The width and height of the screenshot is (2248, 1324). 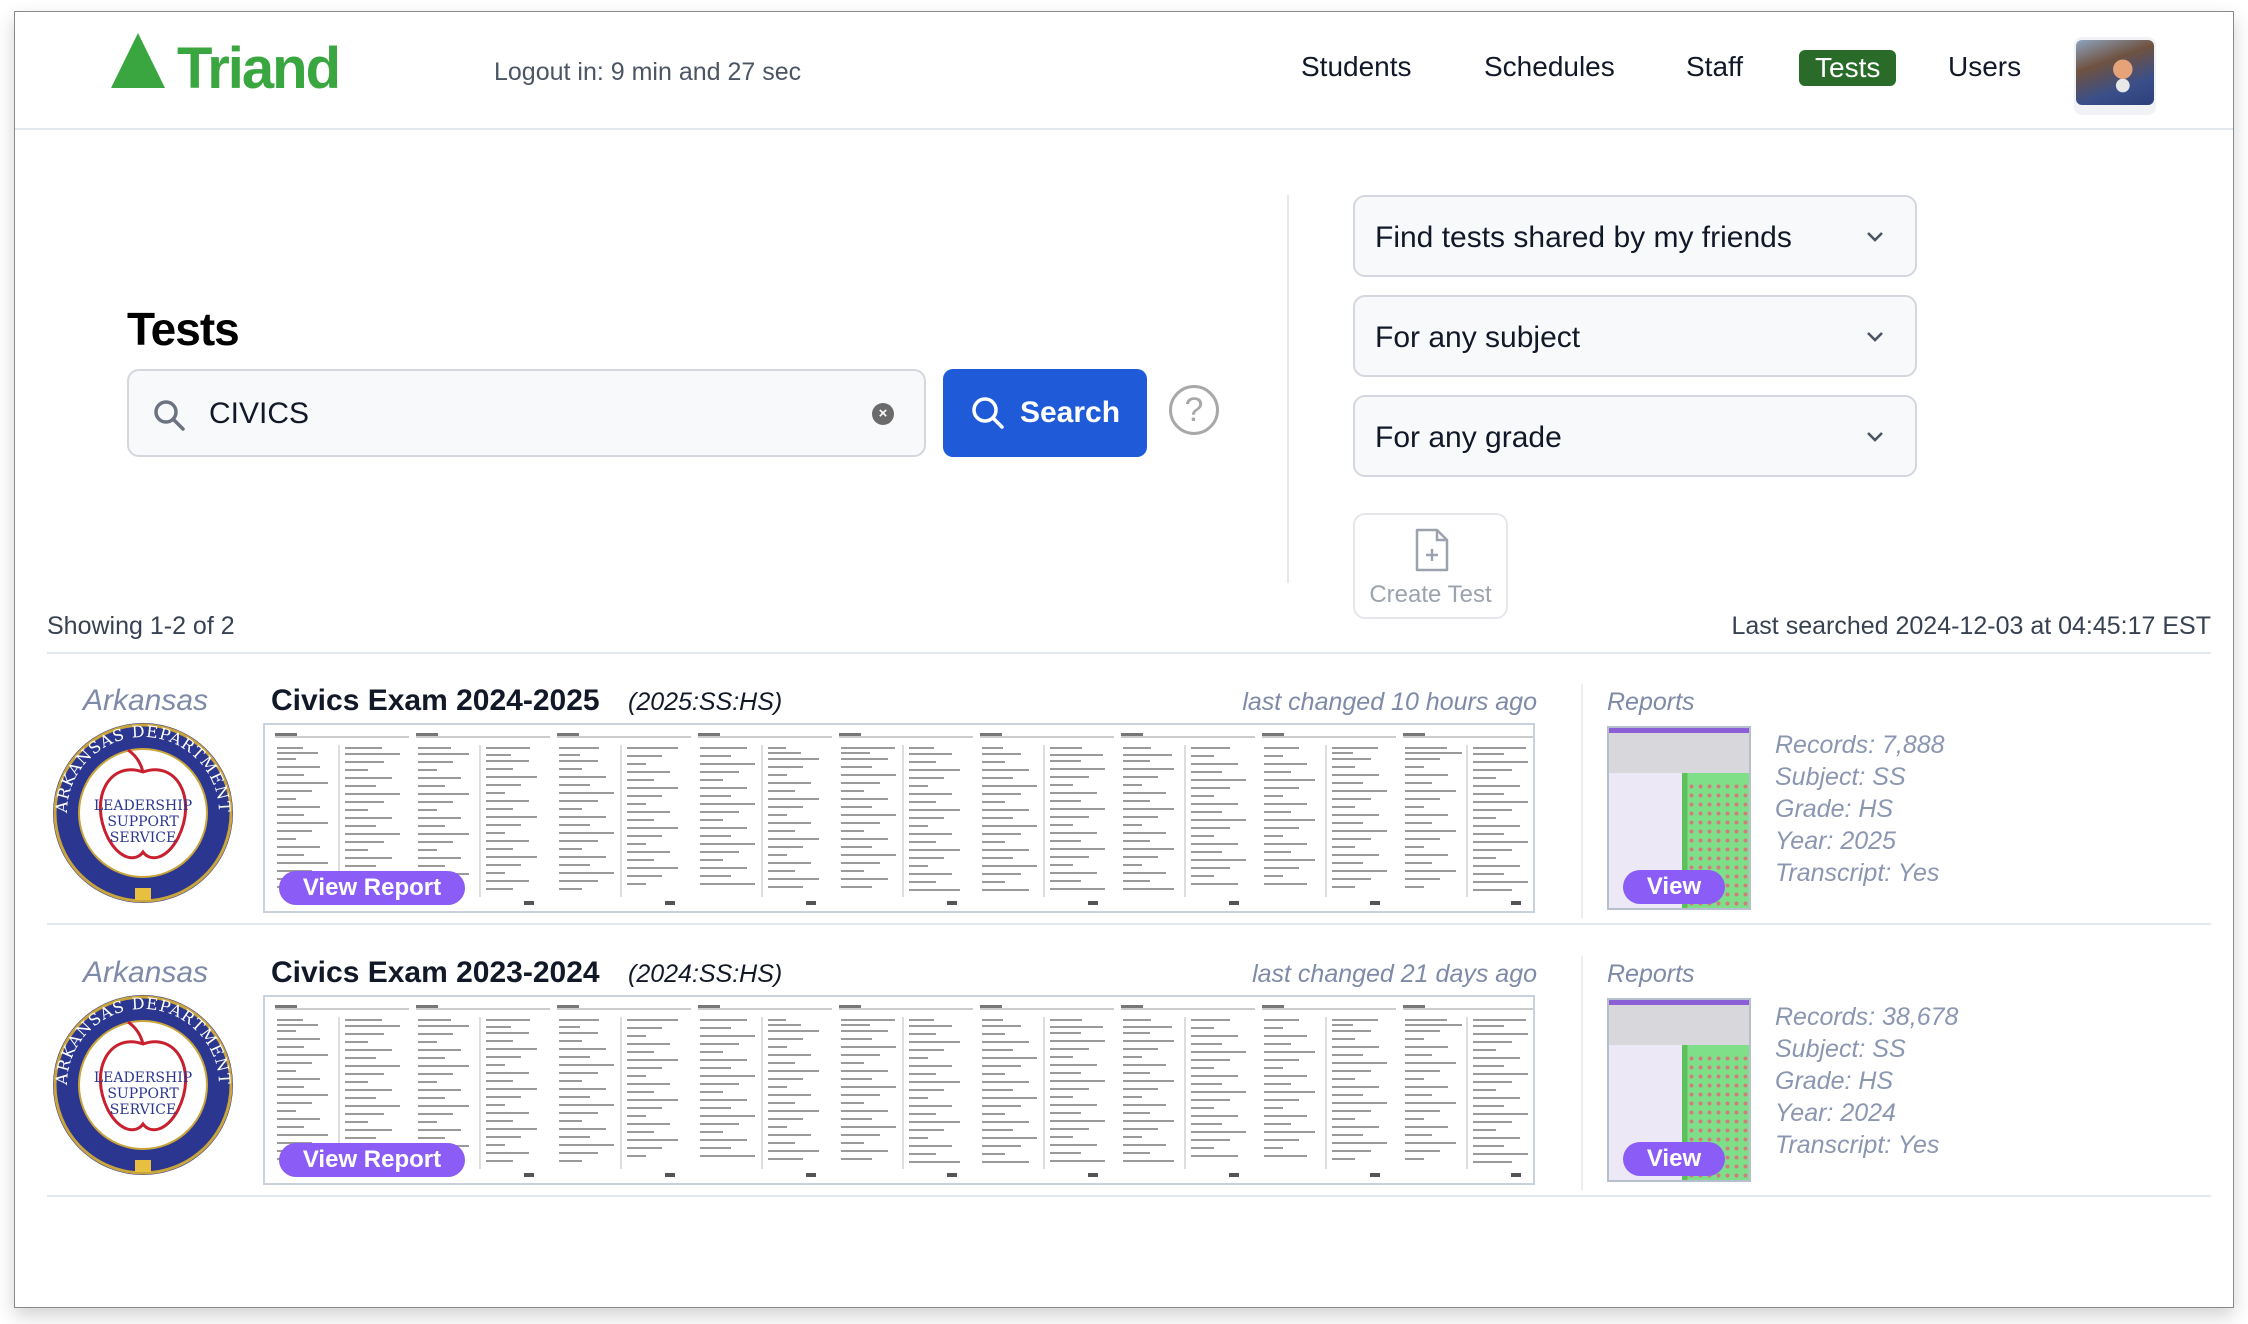 What do you see at coordinates (1835, 1113) in the screenshot?
I see `stat-year: Year: 2024` at bounding box center [1835, 1113].